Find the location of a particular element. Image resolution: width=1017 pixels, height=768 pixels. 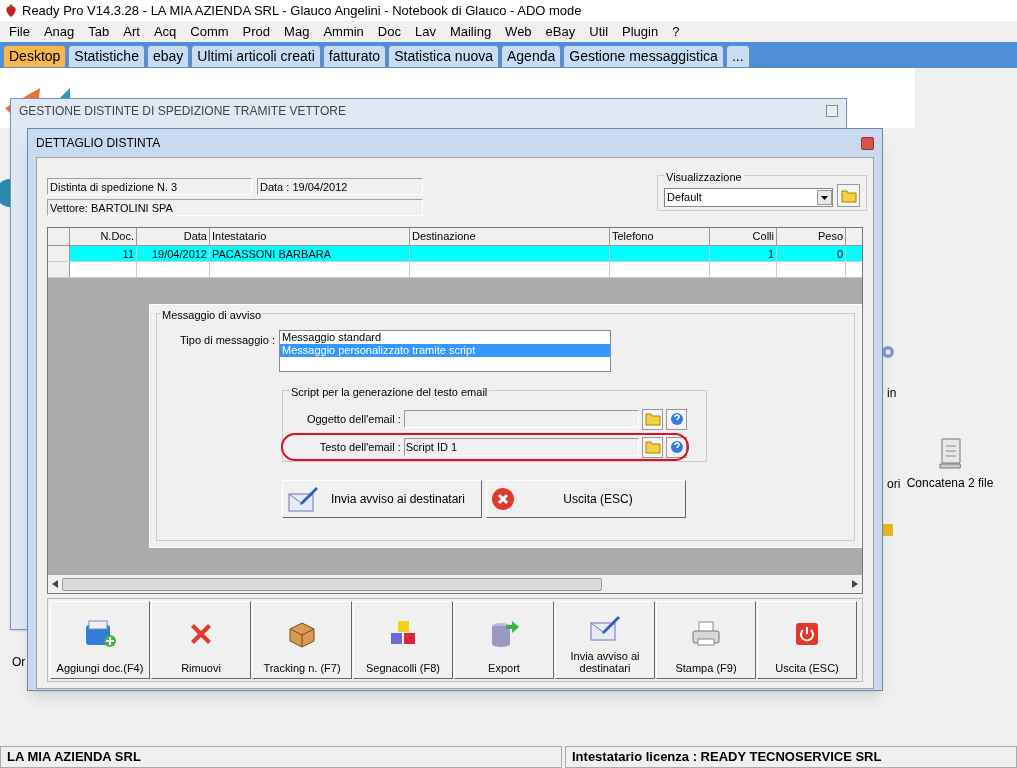

menu-item: ? is located at coordinates (676, 31).